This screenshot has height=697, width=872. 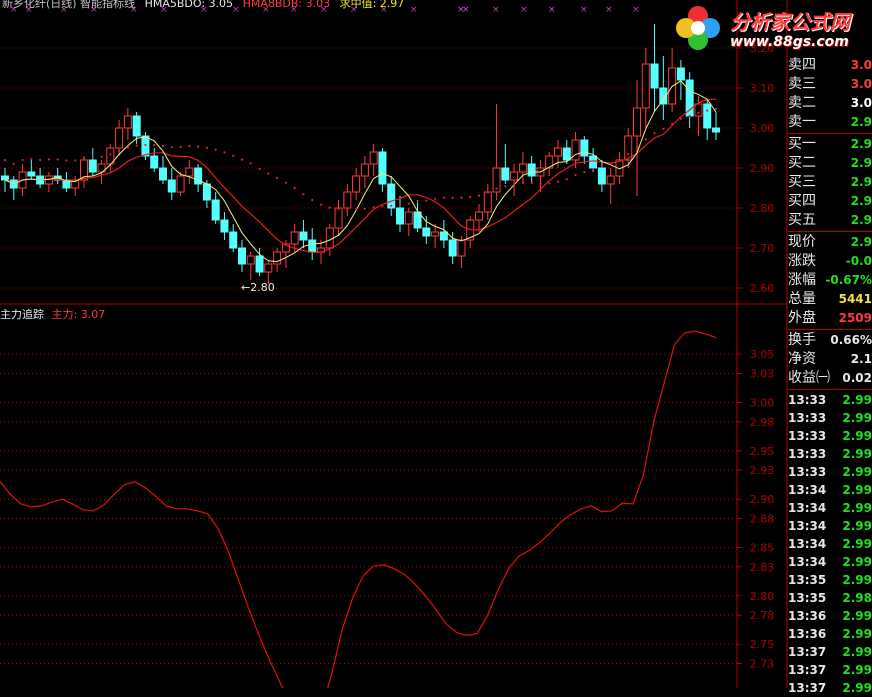 What do you see at coordinates (848, 280) in the screenshot?
I see `quote-value: -0.67%` at bounding box center [848, 280].